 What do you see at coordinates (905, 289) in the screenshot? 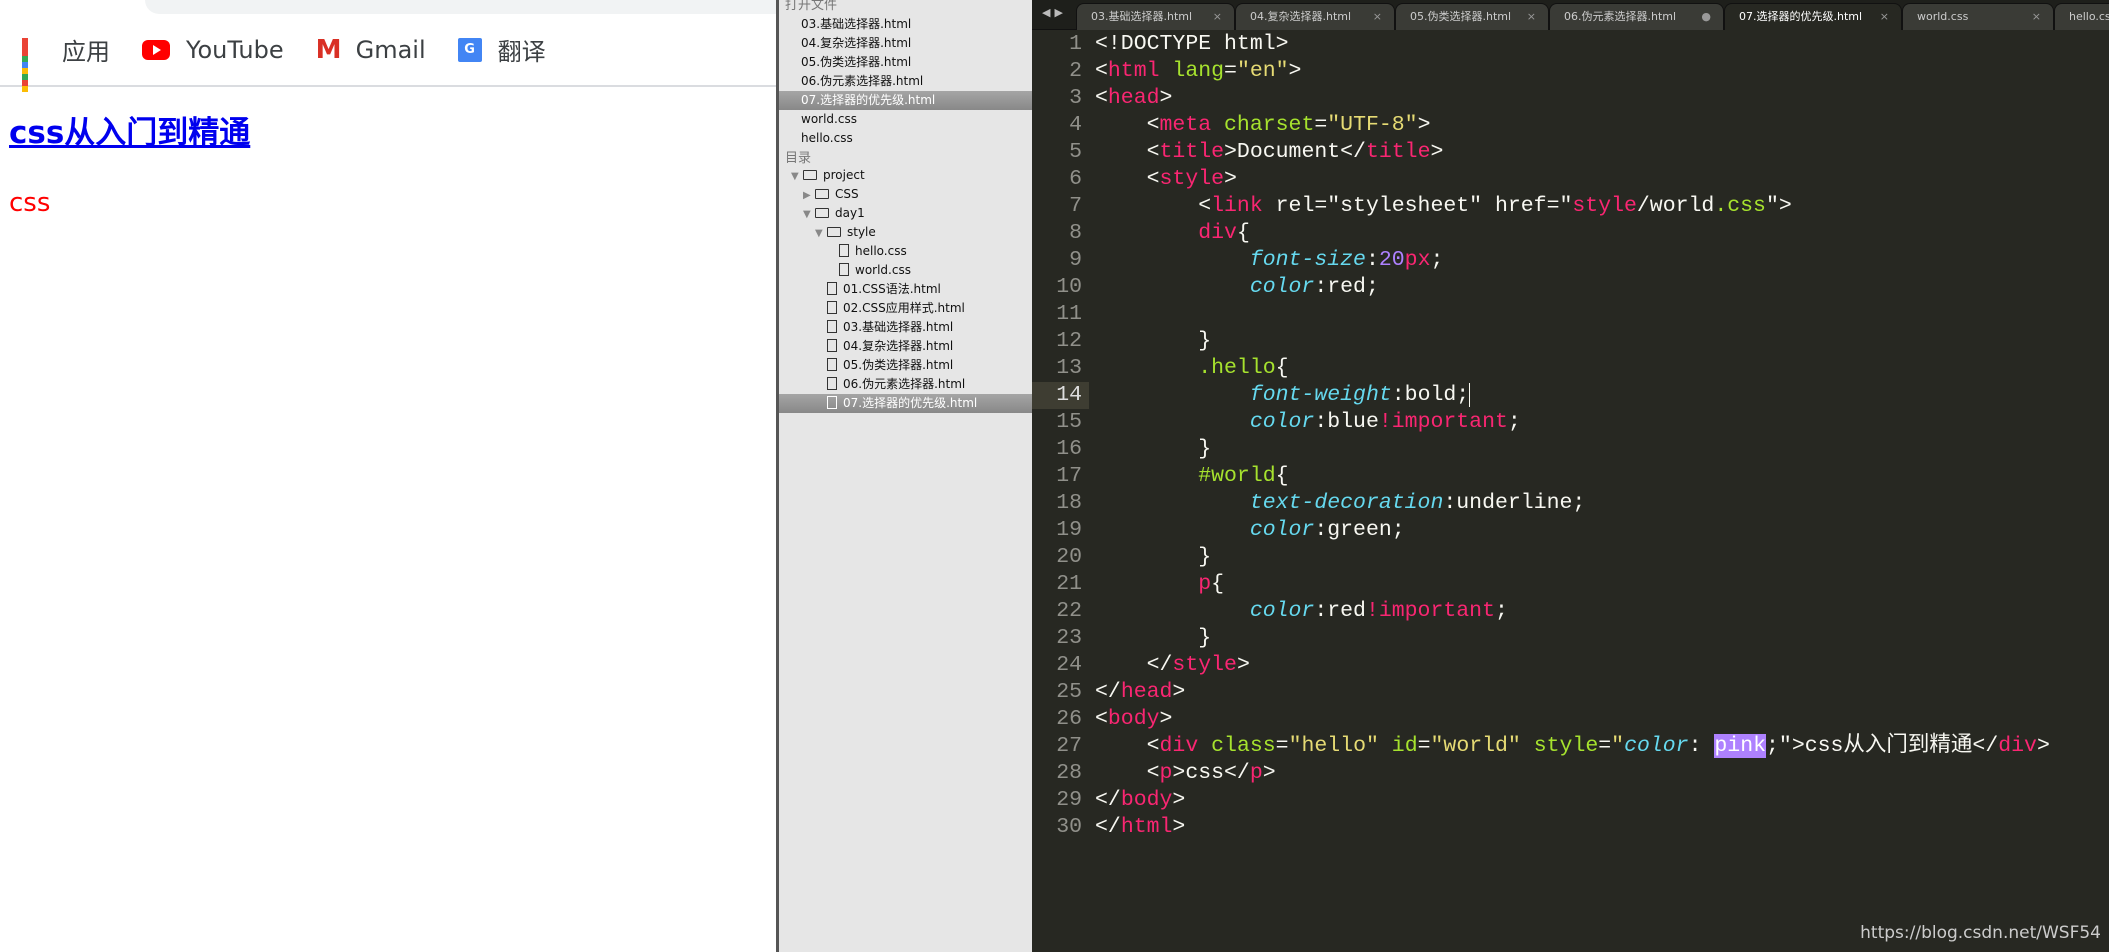
I see `tree-file: 01.CSS语法.html` at bounding box center [905, 289].